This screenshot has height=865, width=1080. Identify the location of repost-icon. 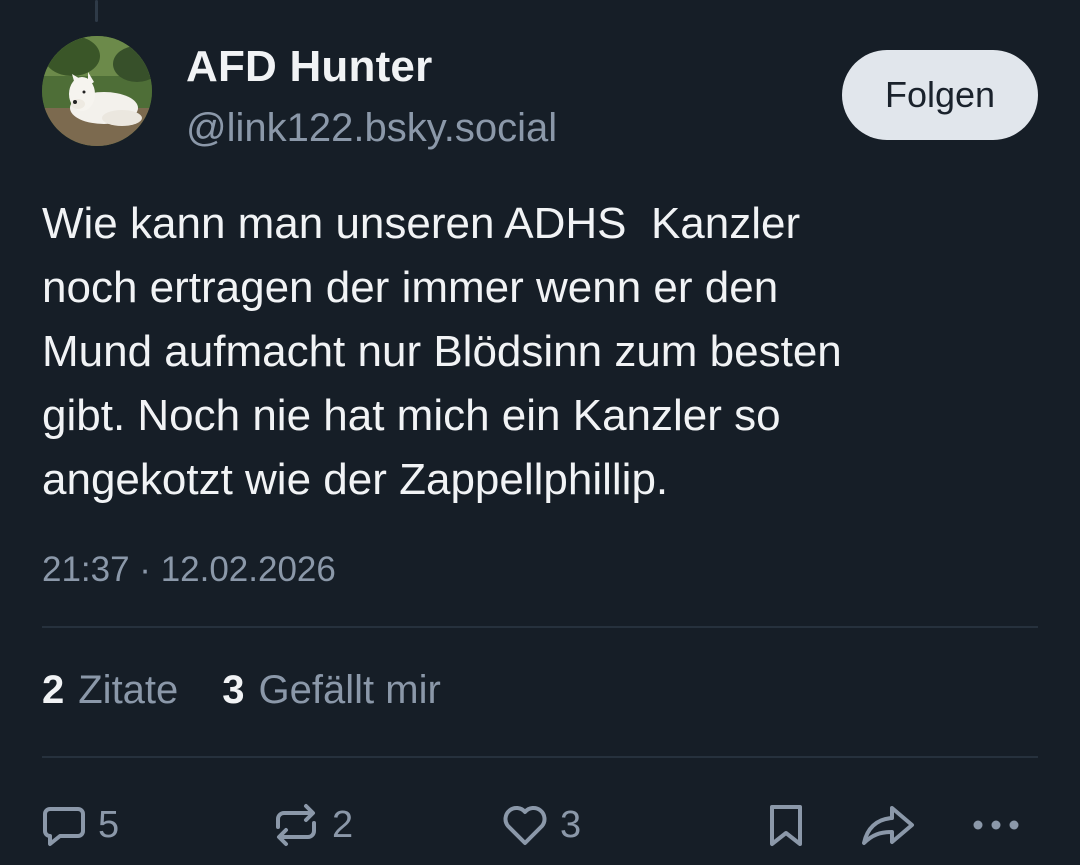
(296, 825).